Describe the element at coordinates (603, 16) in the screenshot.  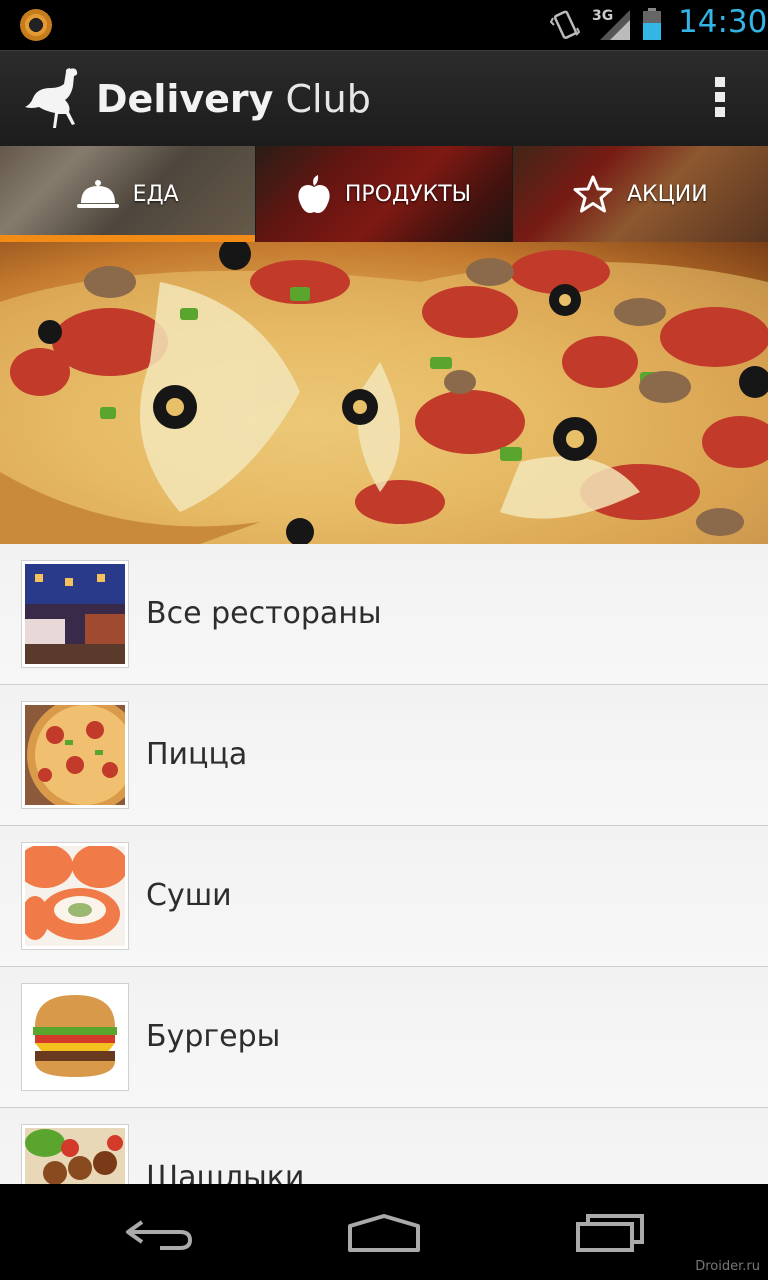
I see `network-type: 3G` at that location.